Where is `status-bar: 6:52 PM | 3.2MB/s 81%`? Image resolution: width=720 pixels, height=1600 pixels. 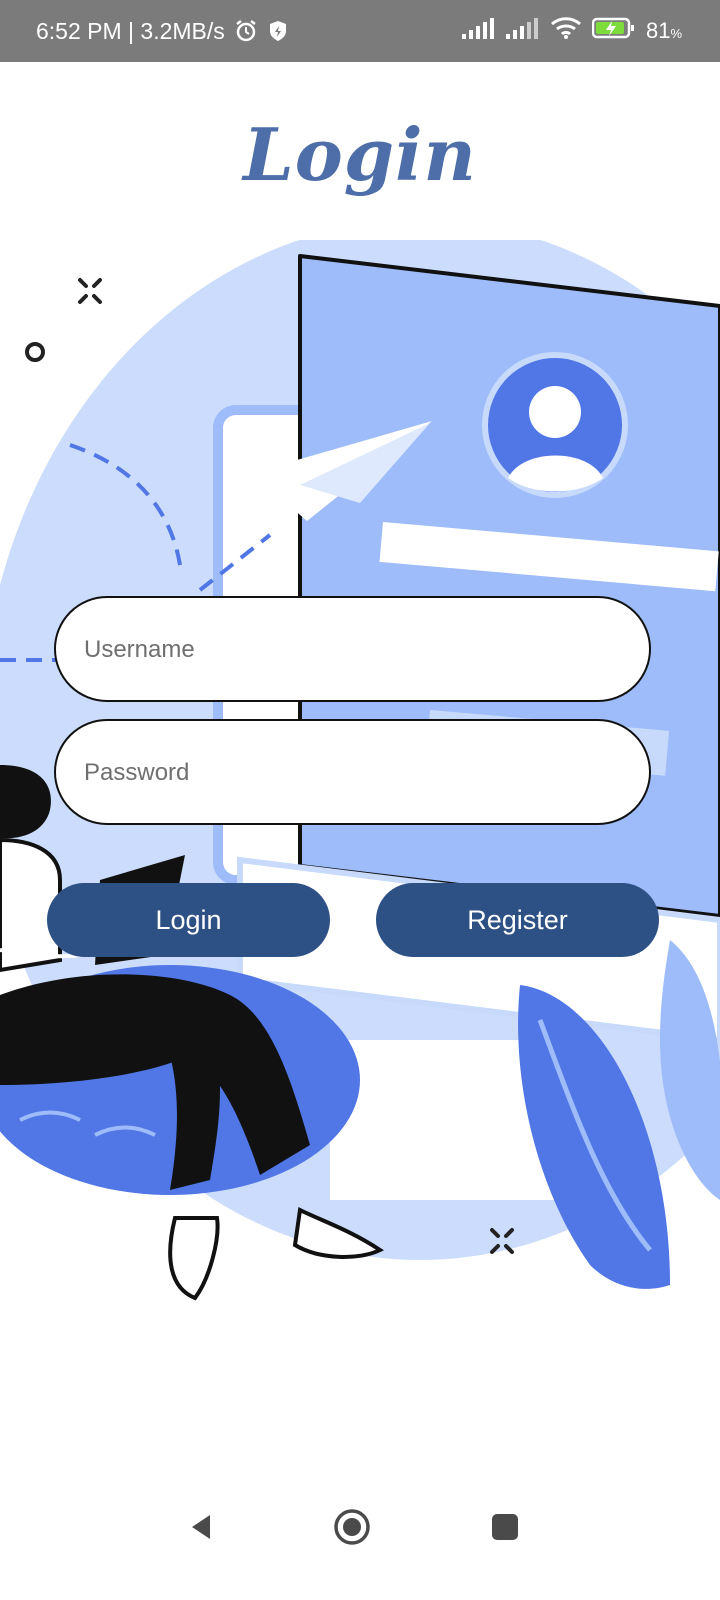
status-bar: 6:52 PM | 3.2MB/s 81% is located at coordinates (360, 31).